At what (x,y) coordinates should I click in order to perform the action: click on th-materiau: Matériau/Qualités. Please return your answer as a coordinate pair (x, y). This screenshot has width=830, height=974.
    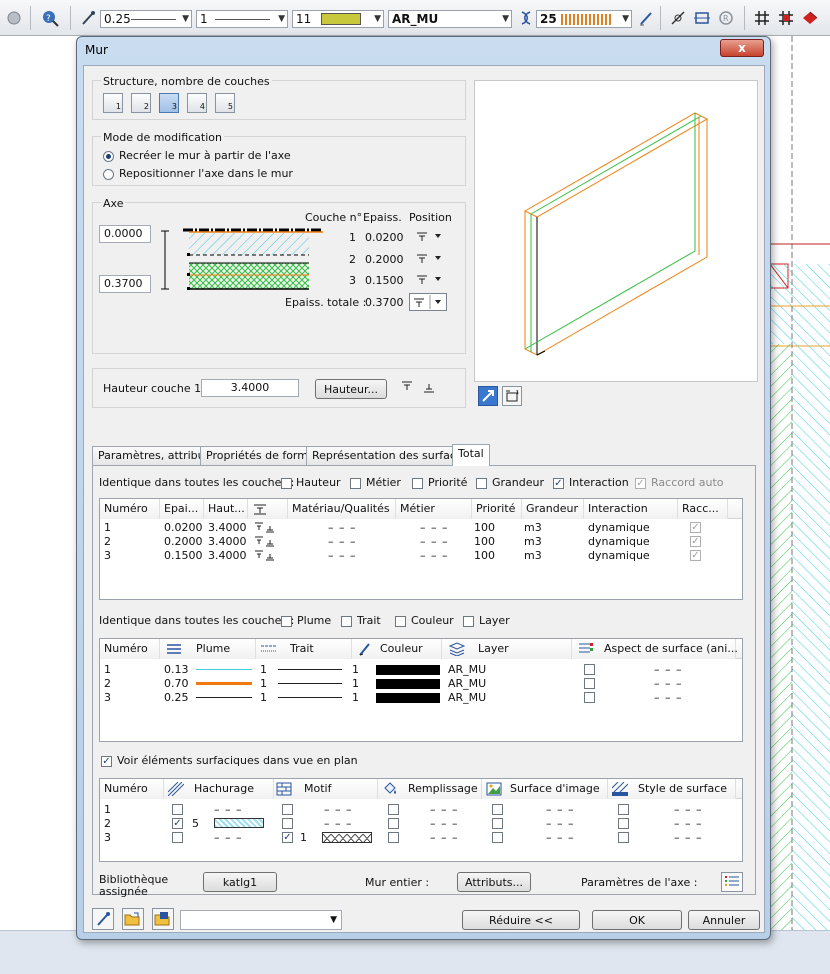
    Looking at the image, I should click on (342, 509).